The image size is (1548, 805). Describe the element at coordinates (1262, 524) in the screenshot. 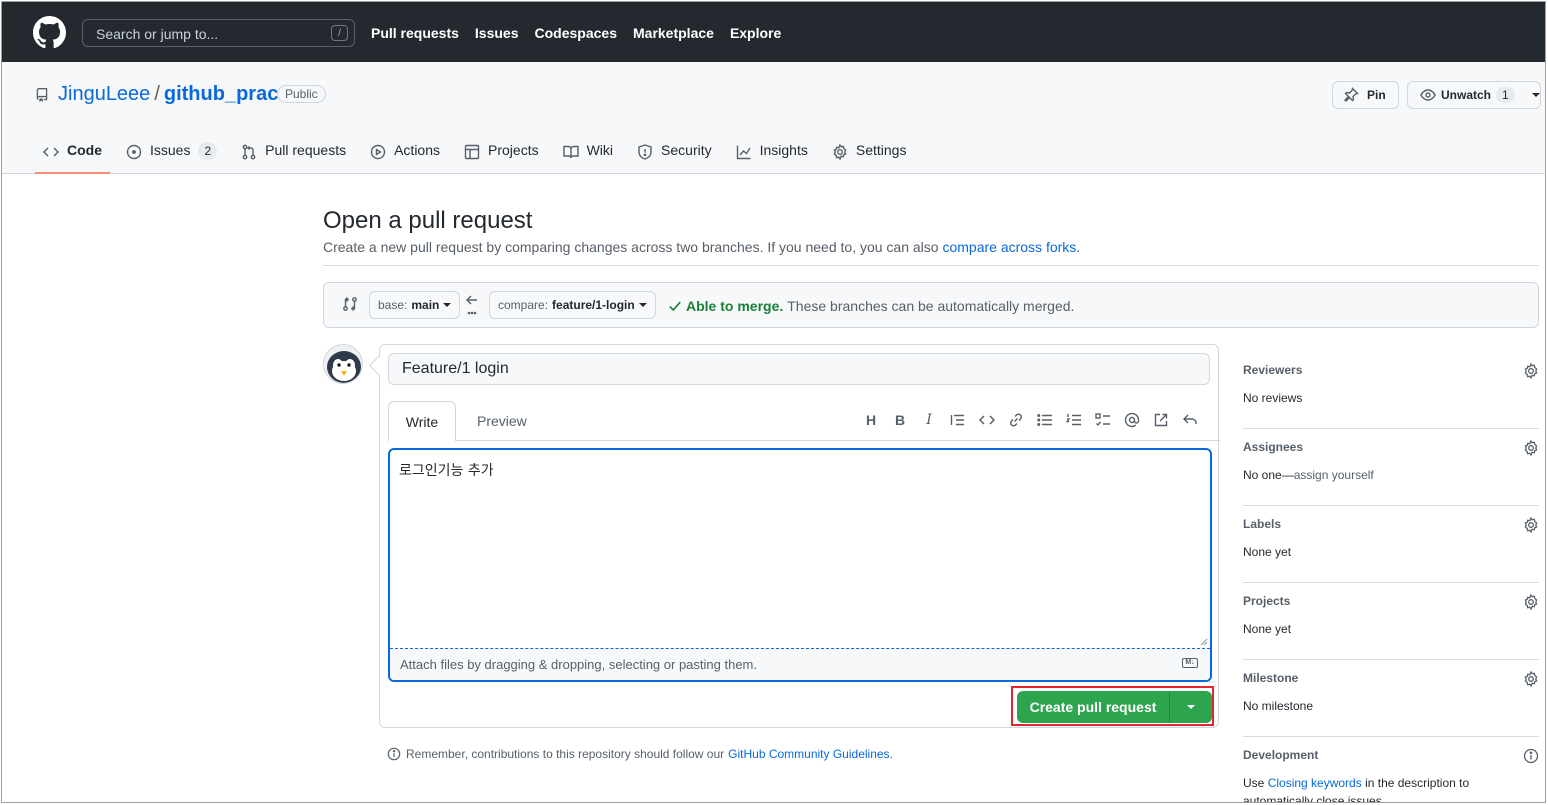

I see `labels-title: Labels` at that location.